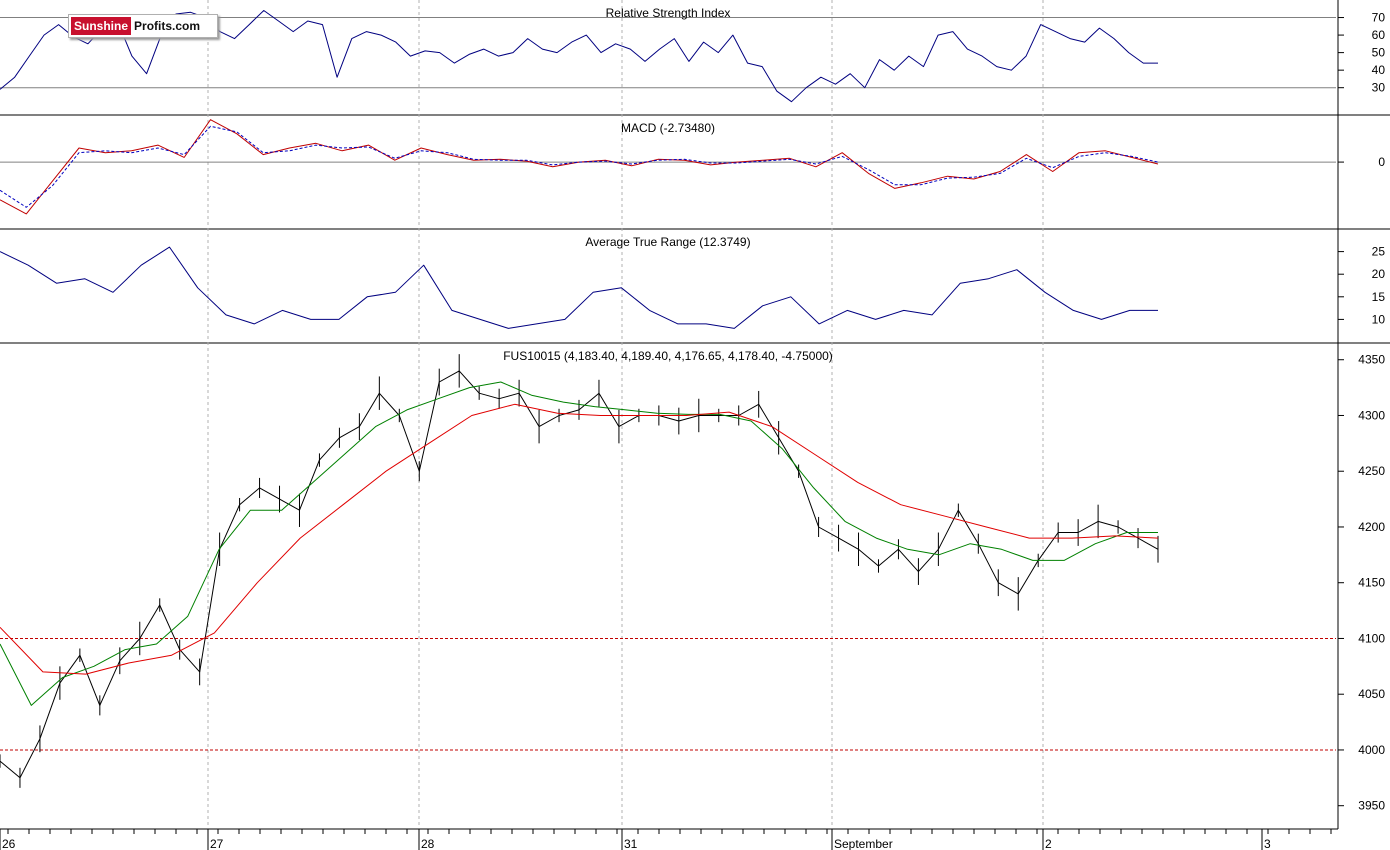 The image size is (1390, 850). Describe the element at coordinates (1371, 806) in the screenshot. I see `y-tick-label: 3950` at that location.